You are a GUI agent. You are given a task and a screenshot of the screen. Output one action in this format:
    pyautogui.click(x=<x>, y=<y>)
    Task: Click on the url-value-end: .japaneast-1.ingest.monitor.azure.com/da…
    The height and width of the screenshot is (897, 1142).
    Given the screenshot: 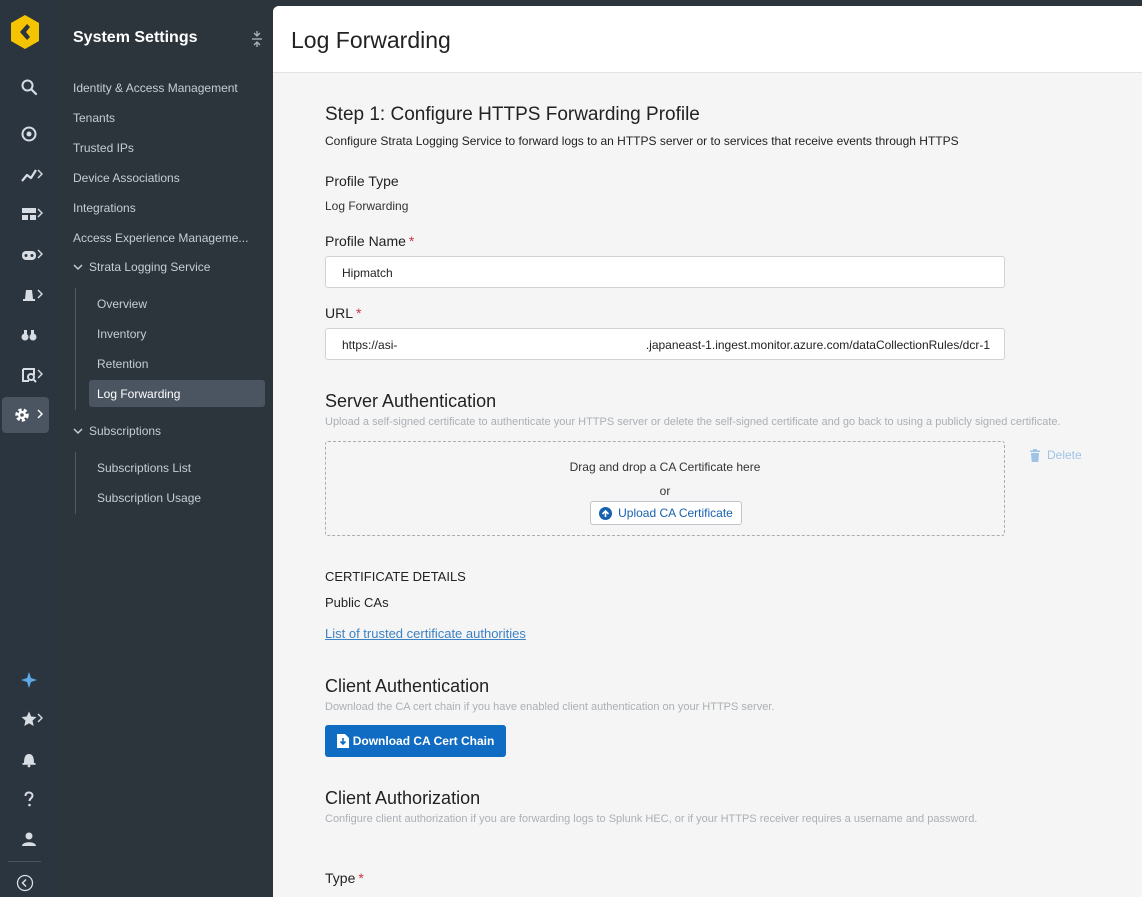 What is the action you would take?
    pyautogui.click(x=817, y=345)
    